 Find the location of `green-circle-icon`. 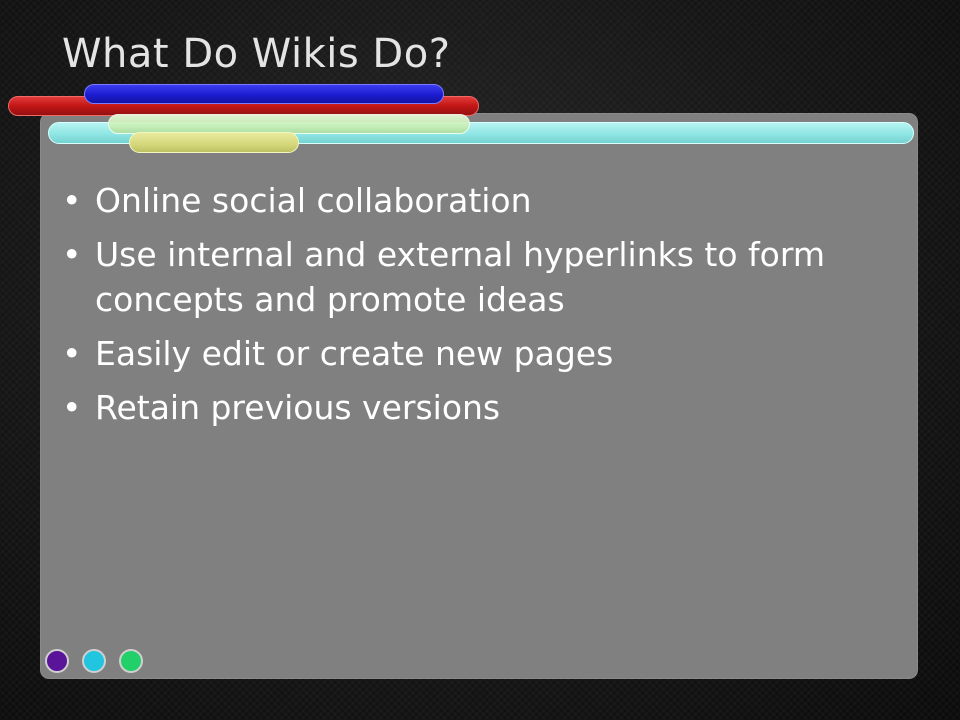

green-circle-icon is located at coordinates (131, 661).